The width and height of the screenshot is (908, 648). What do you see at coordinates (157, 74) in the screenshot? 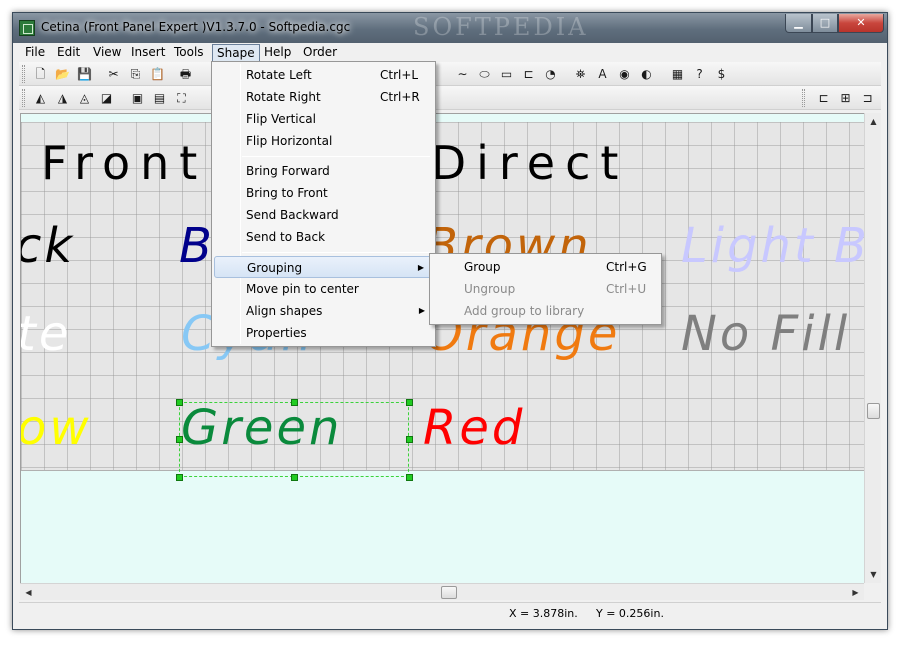
I see `paste-icon: 📋` at bounding box center [157, 74].